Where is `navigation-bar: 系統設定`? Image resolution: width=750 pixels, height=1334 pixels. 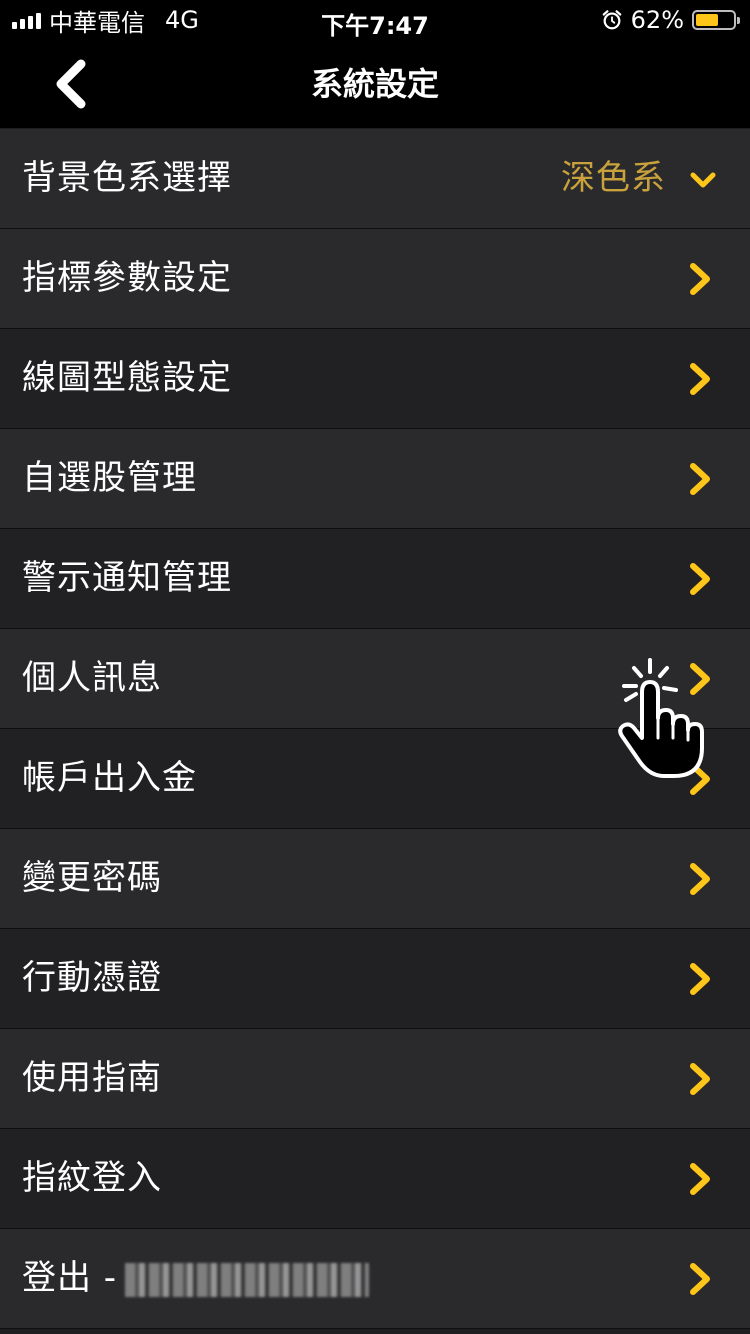 navigation-bar: 系統設定 is located at coordinates (375, 84).